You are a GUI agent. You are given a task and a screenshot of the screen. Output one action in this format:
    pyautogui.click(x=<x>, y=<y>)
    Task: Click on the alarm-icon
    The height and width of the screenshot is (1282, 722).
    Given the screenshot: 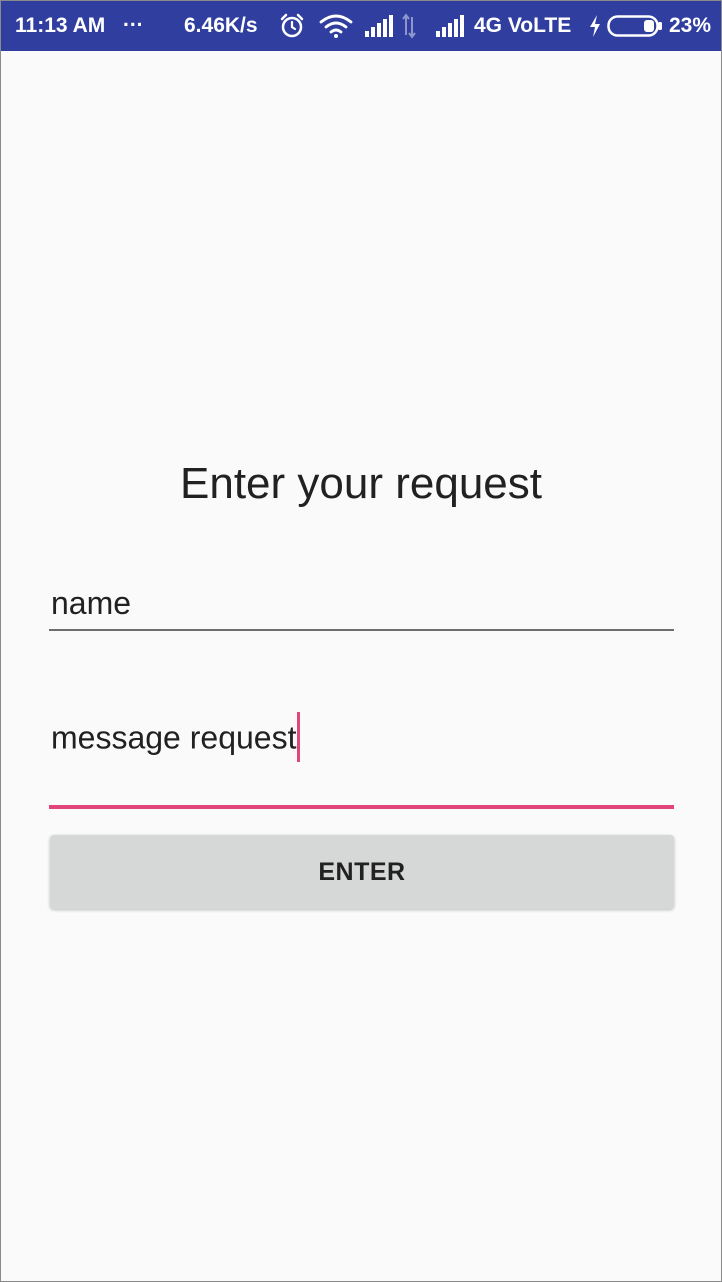 What is the action you would take?
    pyautogui.click(x=292, y=29)
    